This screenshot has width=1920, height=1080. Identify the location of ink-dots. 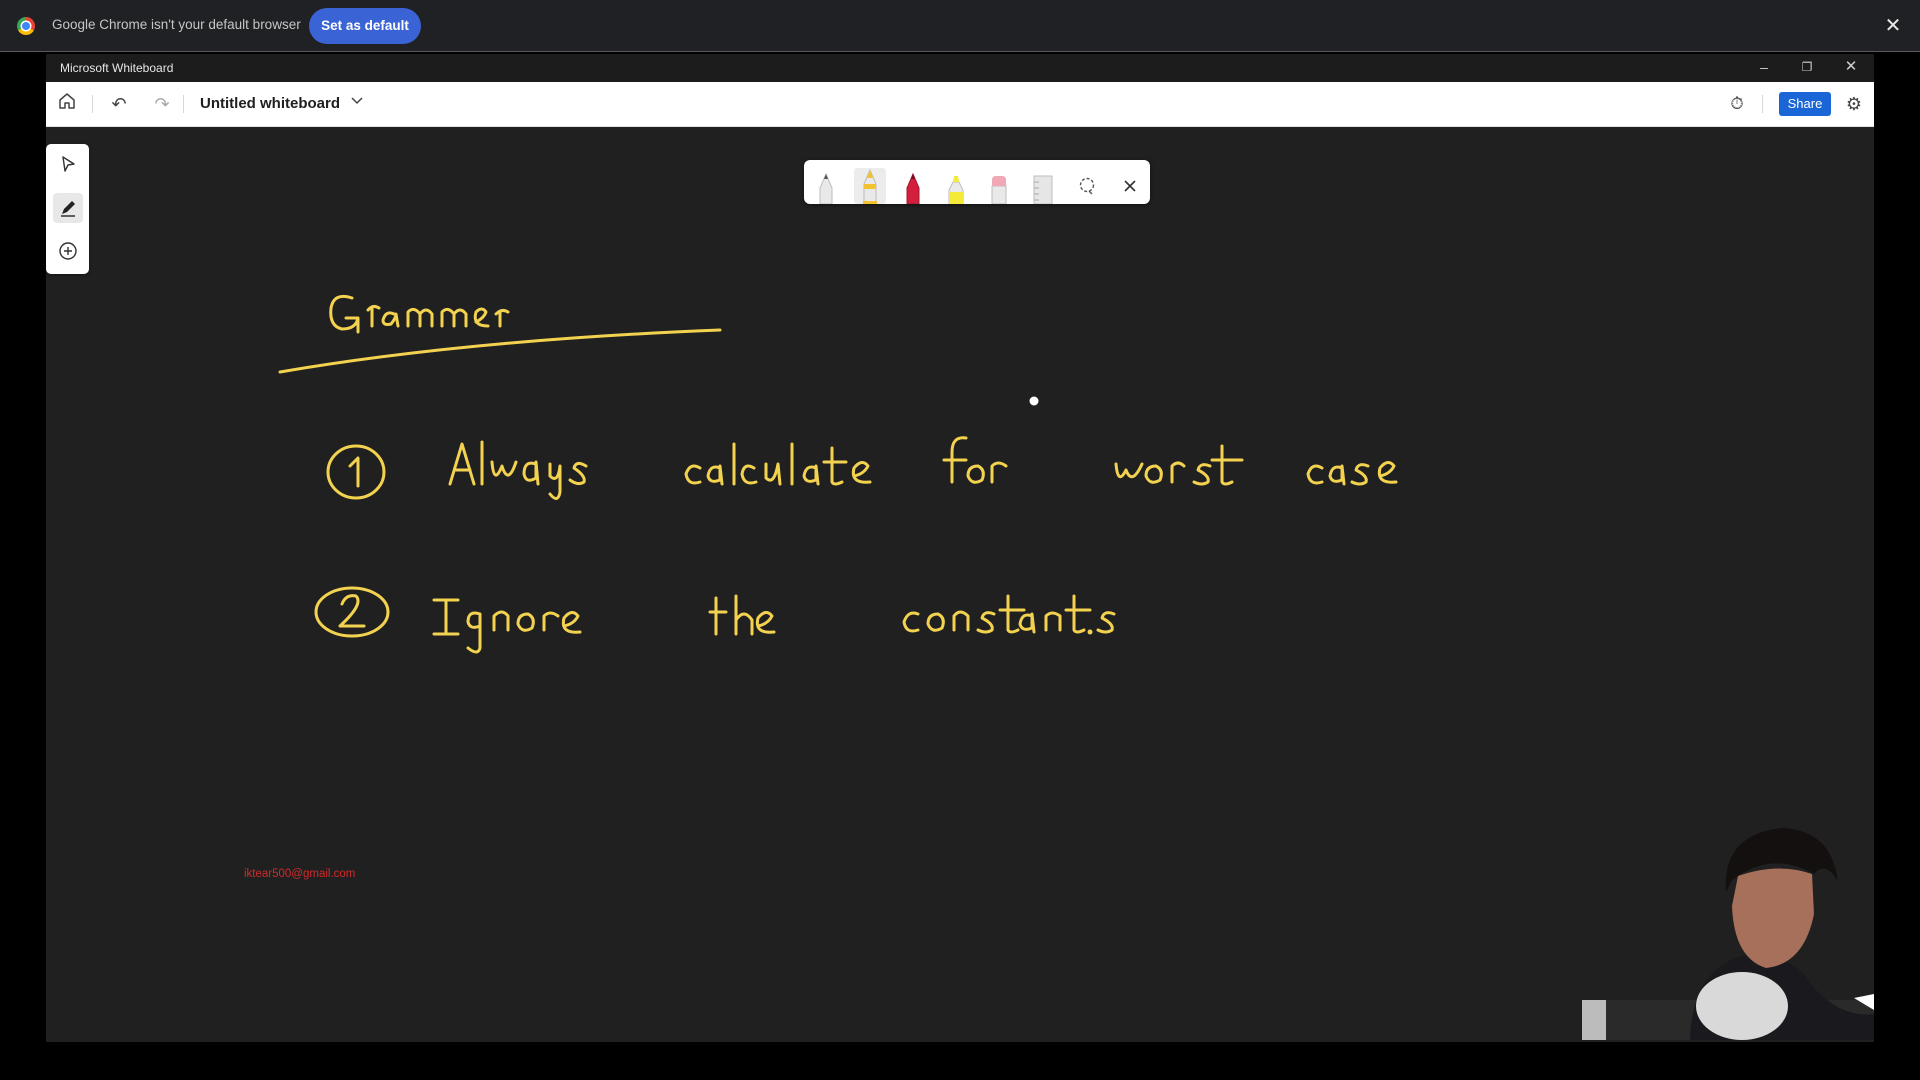
(1090, 632).